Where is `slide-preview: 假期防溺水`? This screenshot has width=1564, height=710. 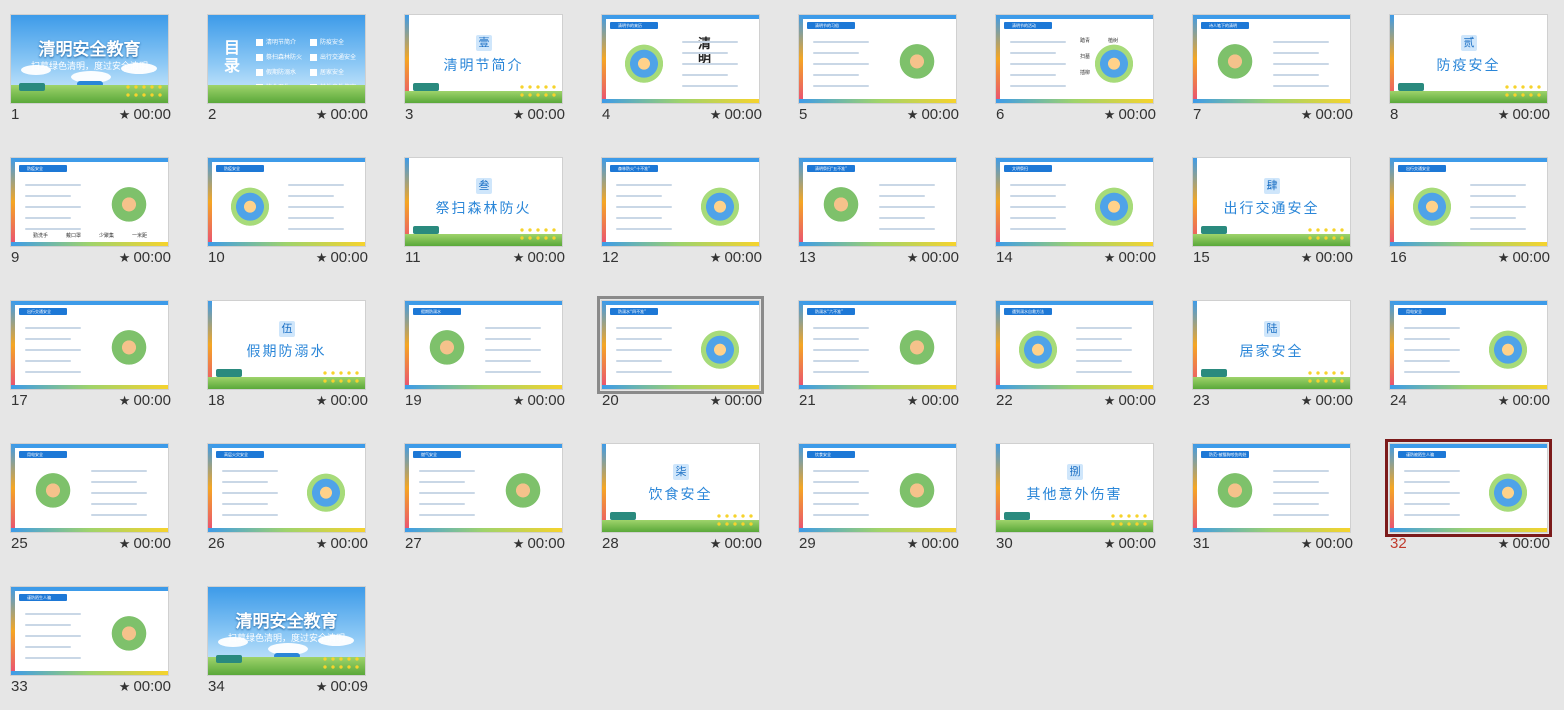
slide-preview: 假期防溺水 is located at coordinates (483, 345).